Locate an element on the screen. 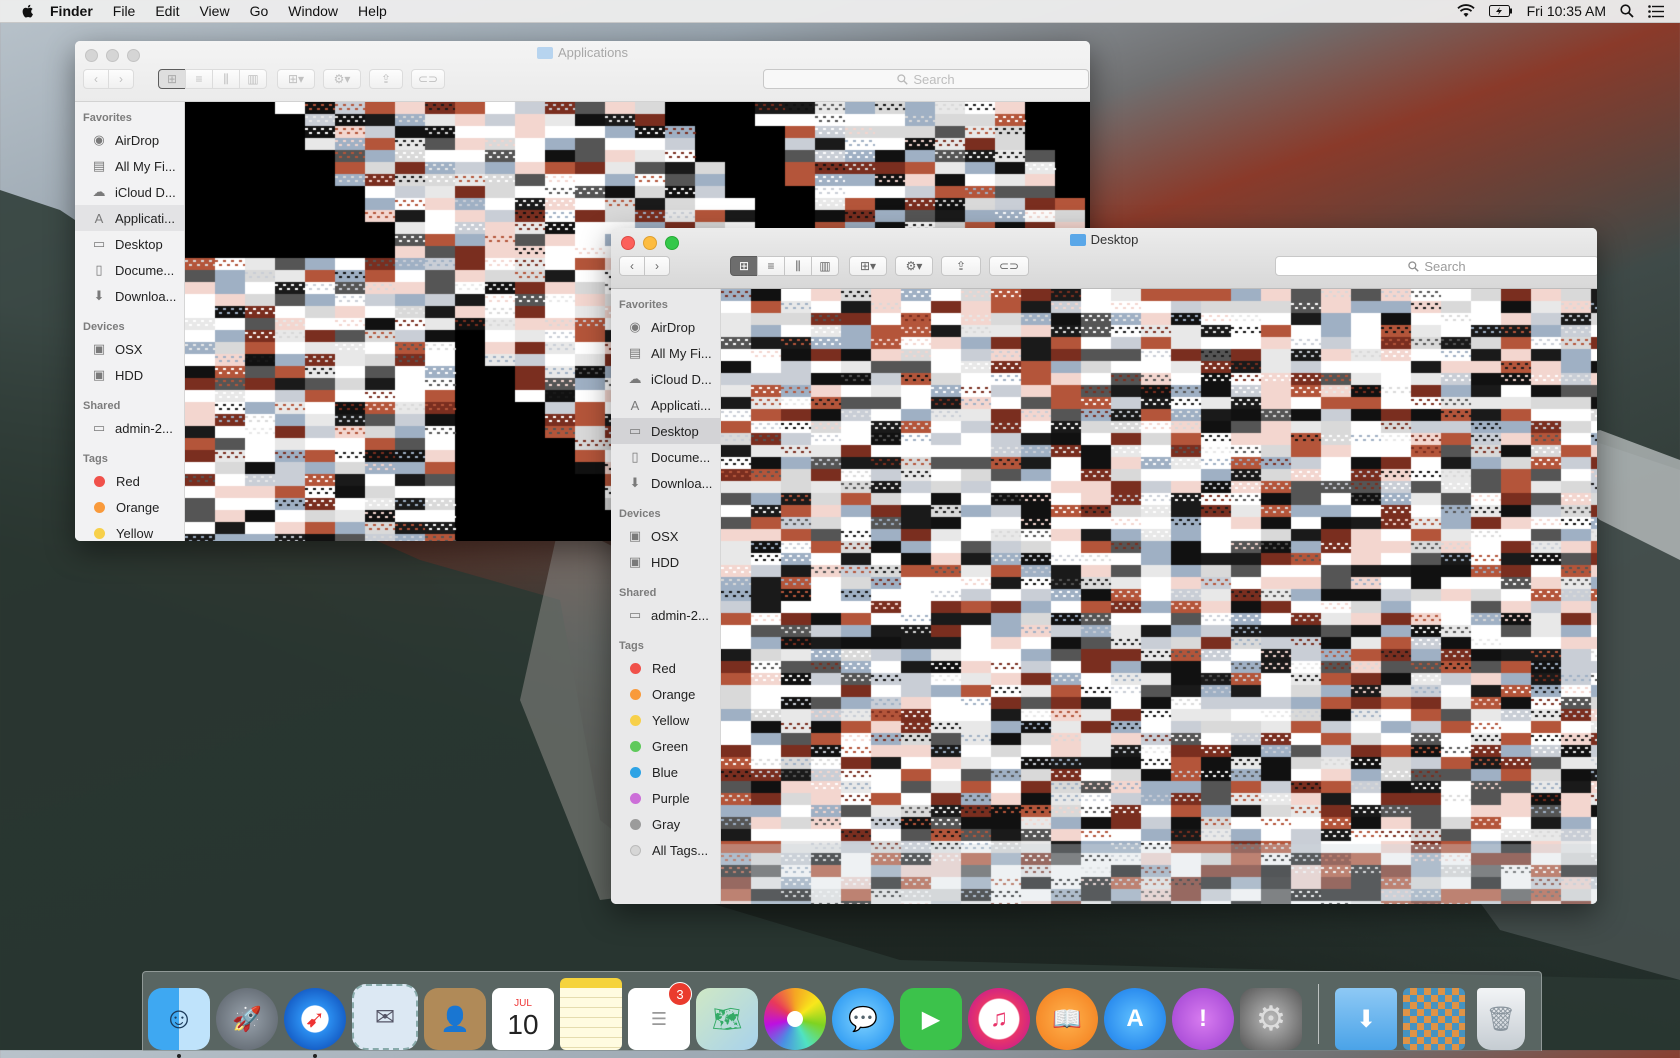  menu-window: Window is located at coordinates (313, 11).